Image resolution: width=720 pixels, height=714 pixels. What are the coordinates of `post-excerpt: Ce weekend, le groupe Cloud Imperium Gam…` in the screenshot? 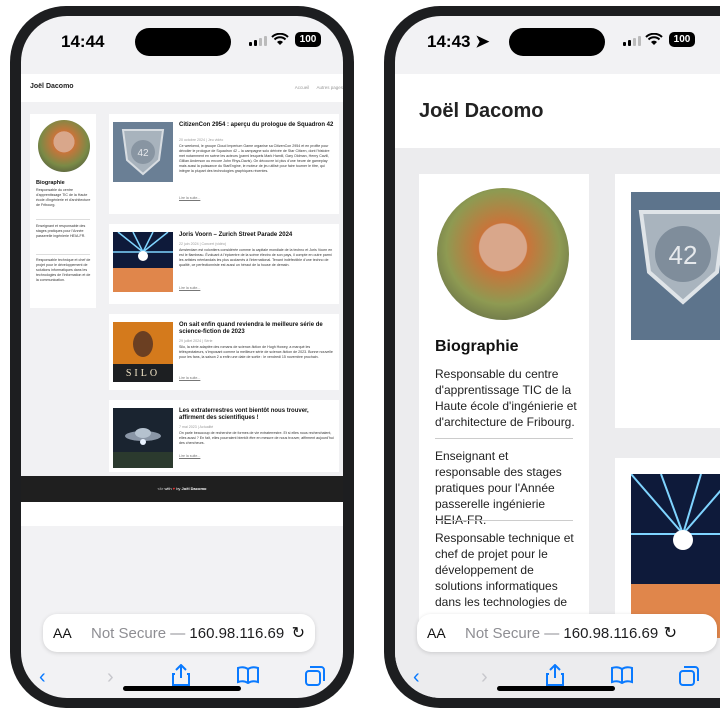 It's located at (254, 158).